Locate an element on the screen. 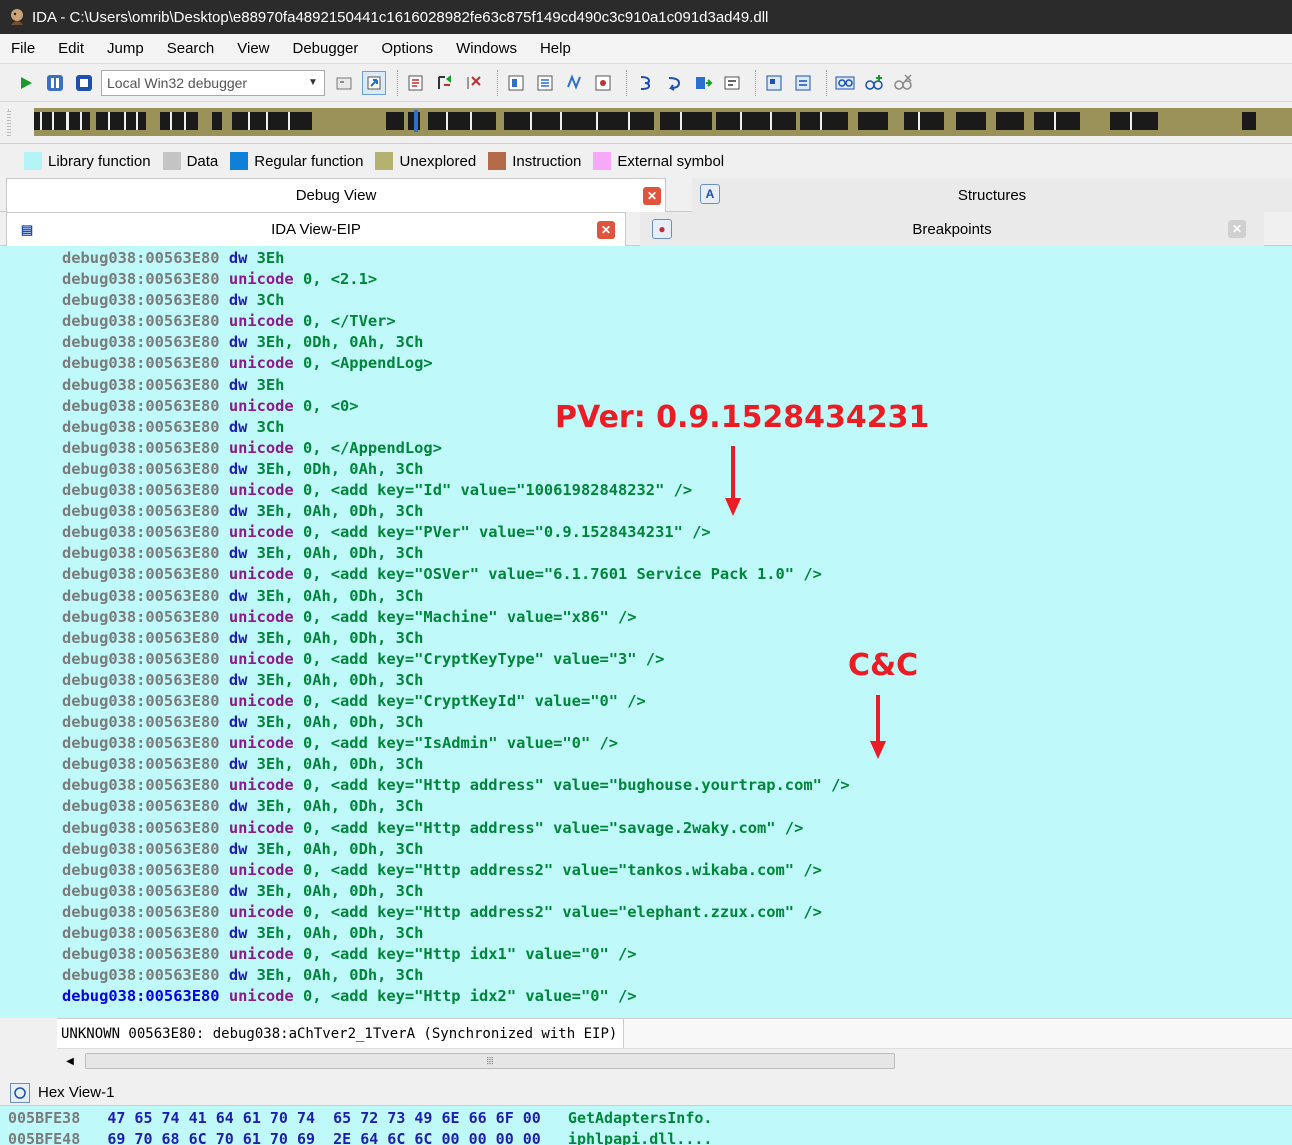  disasm-line: debug038:00563E80 dw 3Eh, 0Dh, 0Ah, 3Ch is located at coordinates (456, 342).